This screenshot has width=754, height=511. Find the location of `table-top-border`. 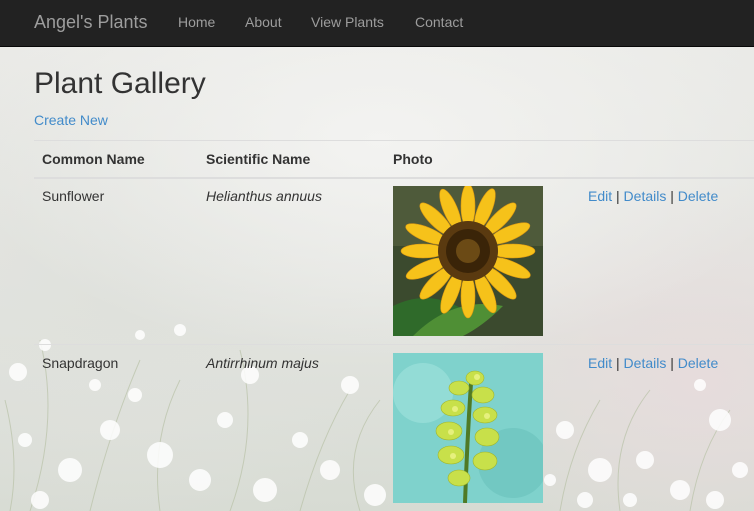

table-top-border is located at coordinates (394, 140).